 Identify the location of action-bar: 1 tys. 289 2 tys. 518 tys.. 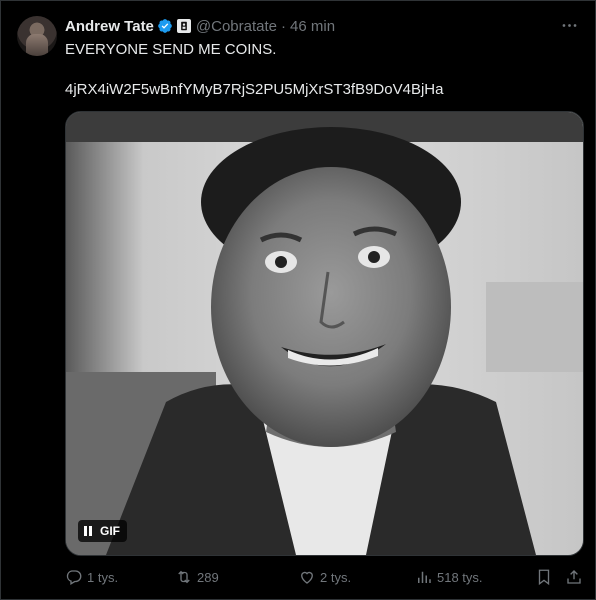
(325, 577).